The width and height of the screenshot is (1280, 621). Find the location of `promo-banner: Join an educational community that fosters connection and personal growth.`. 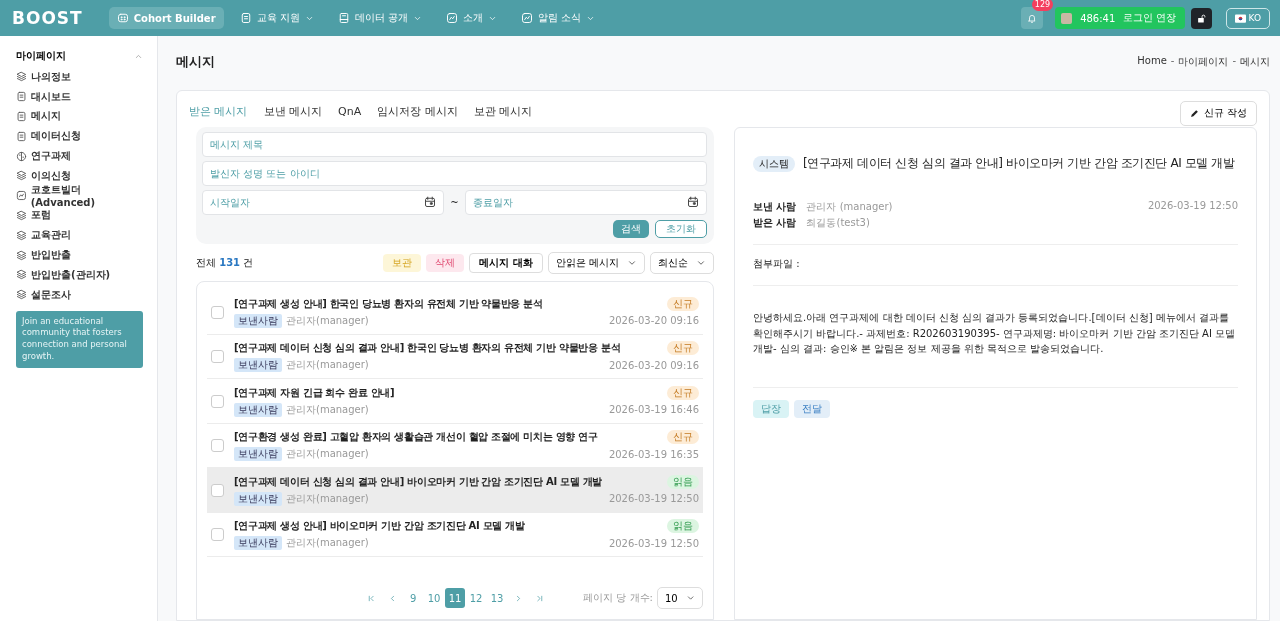

promo-banner: Join an educational community that fosters connection and personal growth. is located at coordinates (79, 339).